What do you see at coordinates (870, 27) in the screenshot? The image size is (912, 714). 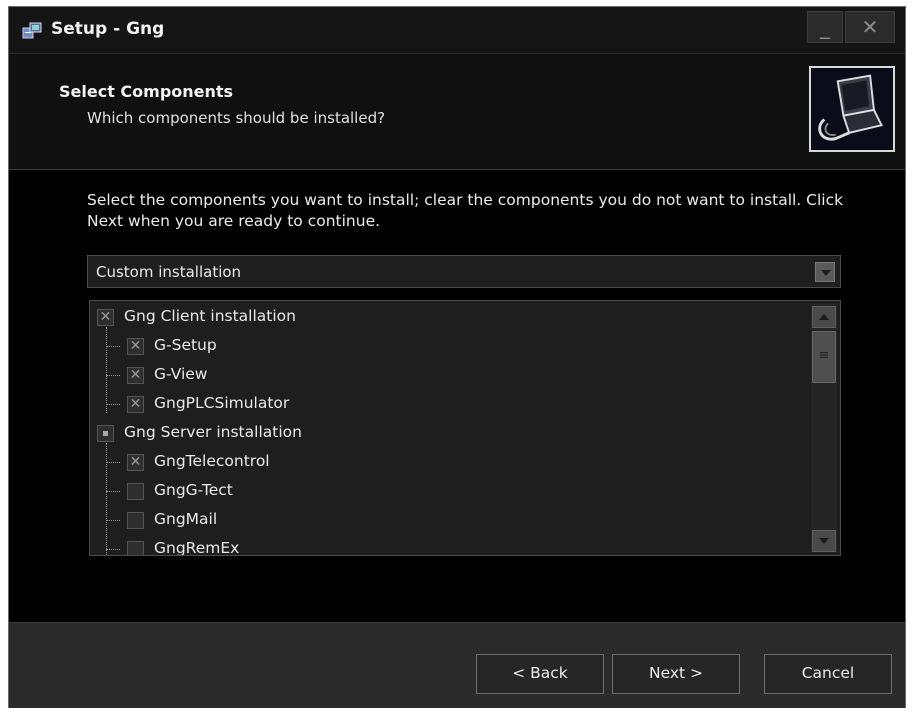 I see `close-button: ✕` at bounding box center [870, 27].